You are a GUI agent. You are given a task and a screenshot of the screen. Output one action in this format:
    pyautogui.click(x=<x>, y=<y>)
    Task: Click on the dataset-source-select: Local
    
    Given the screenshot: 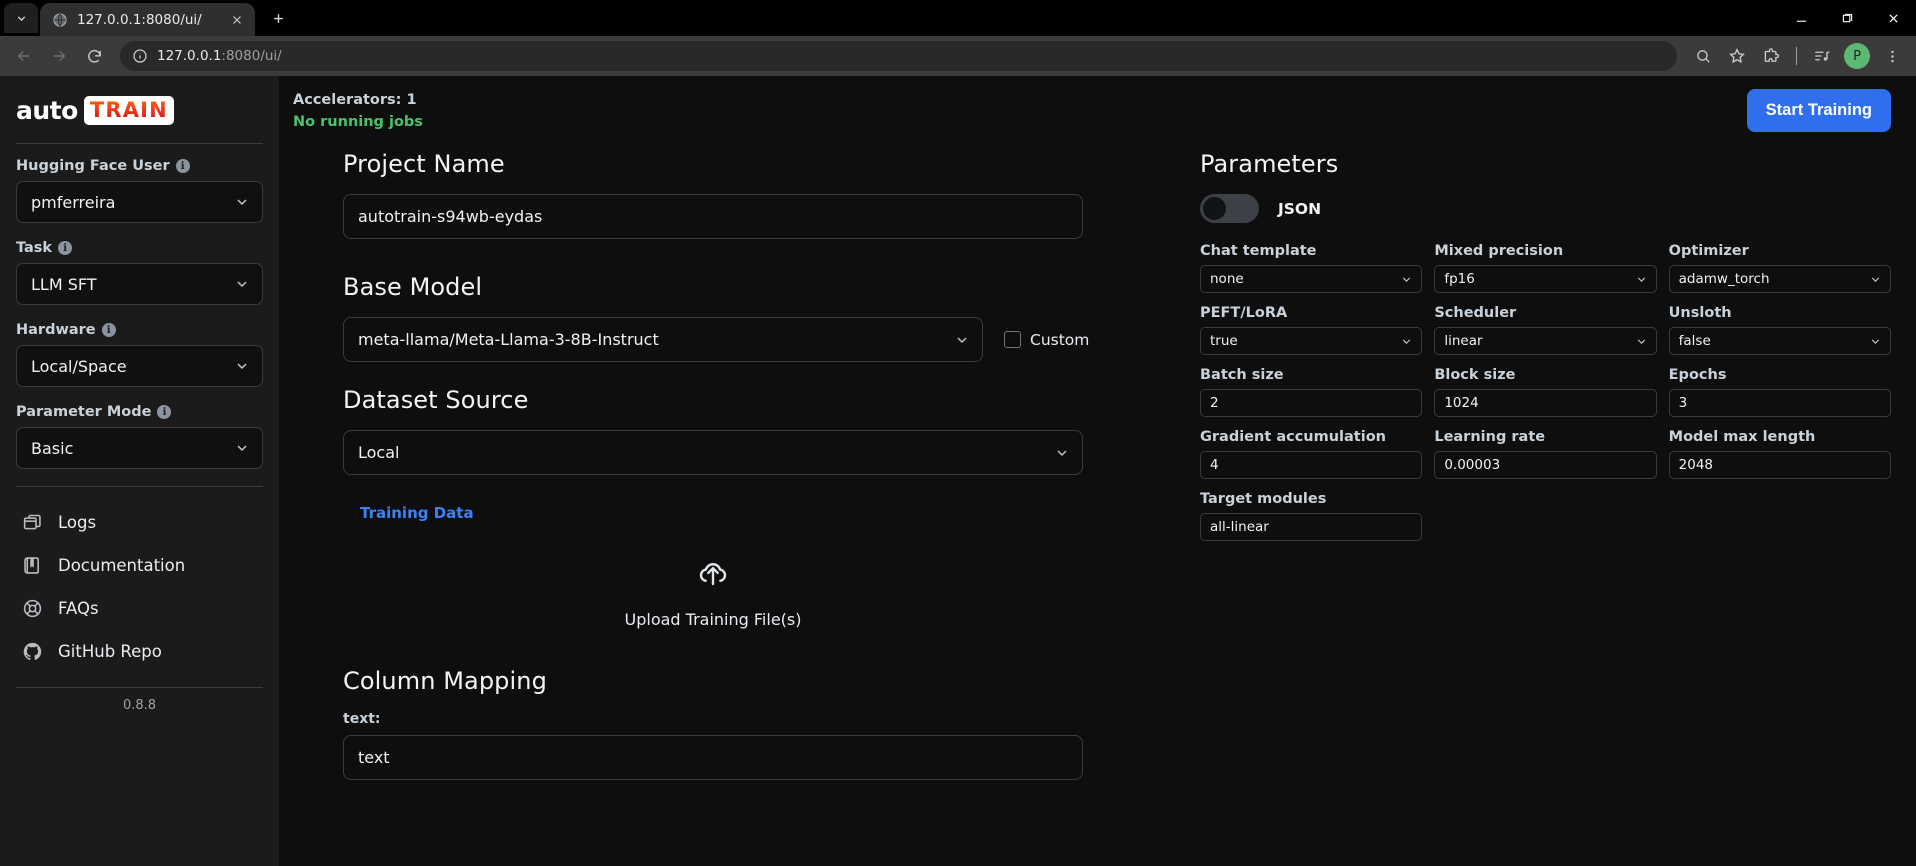 What is the action you would take?
    pyautogui.click(x=713, y=452)
    